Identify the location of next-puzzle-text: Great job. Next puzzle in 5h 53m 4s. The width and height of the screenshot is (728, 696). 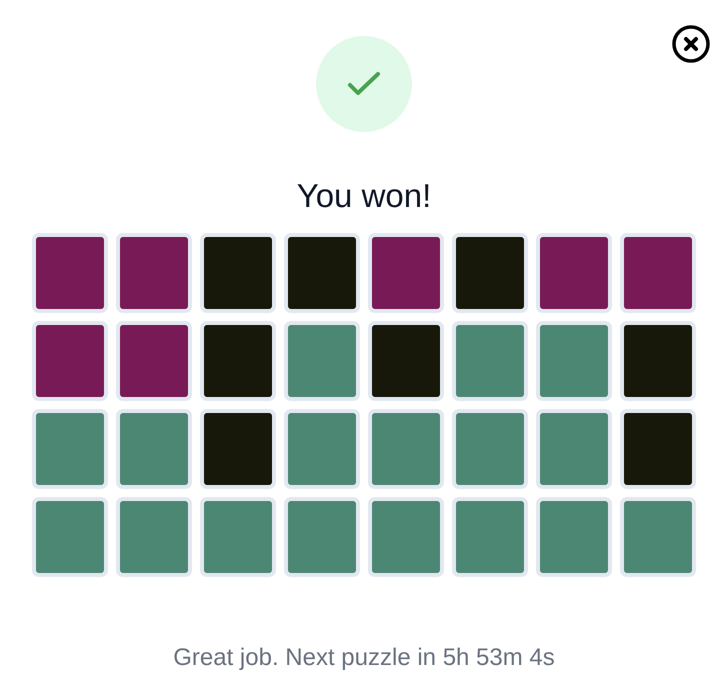
(364, 658).